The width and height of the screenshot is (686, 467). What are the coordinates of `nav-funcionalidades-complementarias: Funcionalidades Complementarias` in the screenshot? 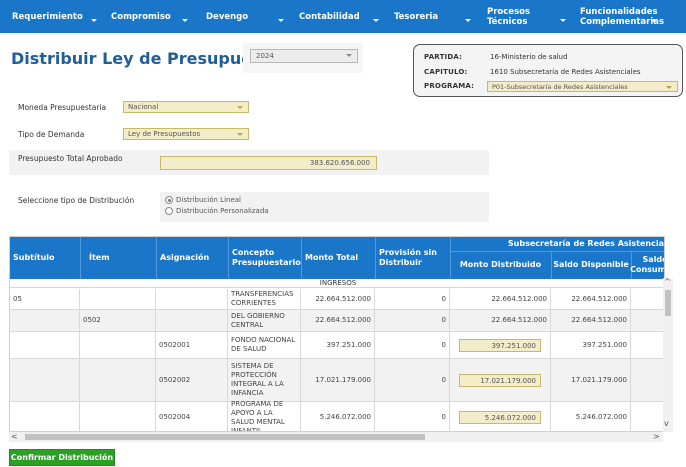 It's located at (622, 16).